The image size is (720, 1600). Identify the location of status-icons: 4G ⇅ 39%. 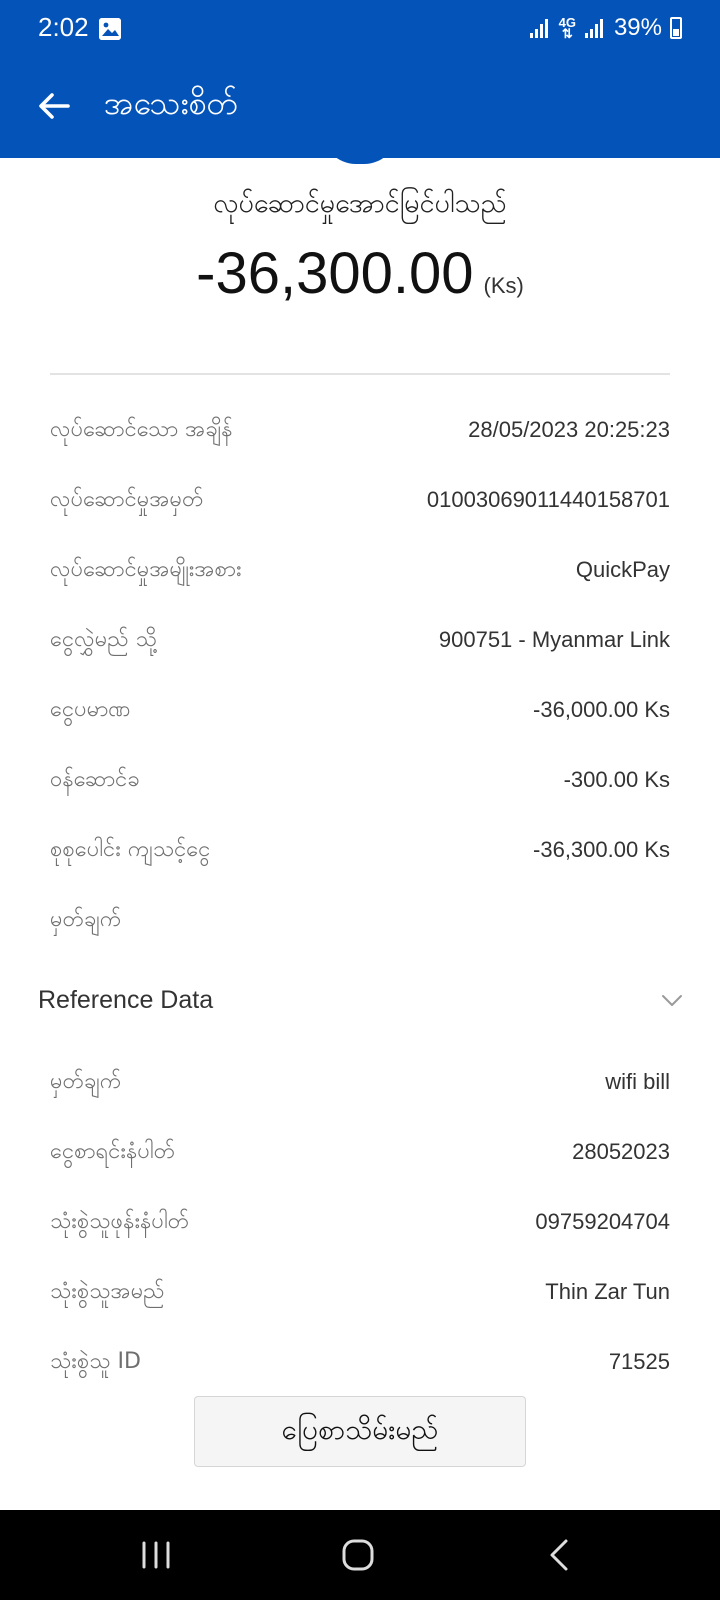
(605, 28).